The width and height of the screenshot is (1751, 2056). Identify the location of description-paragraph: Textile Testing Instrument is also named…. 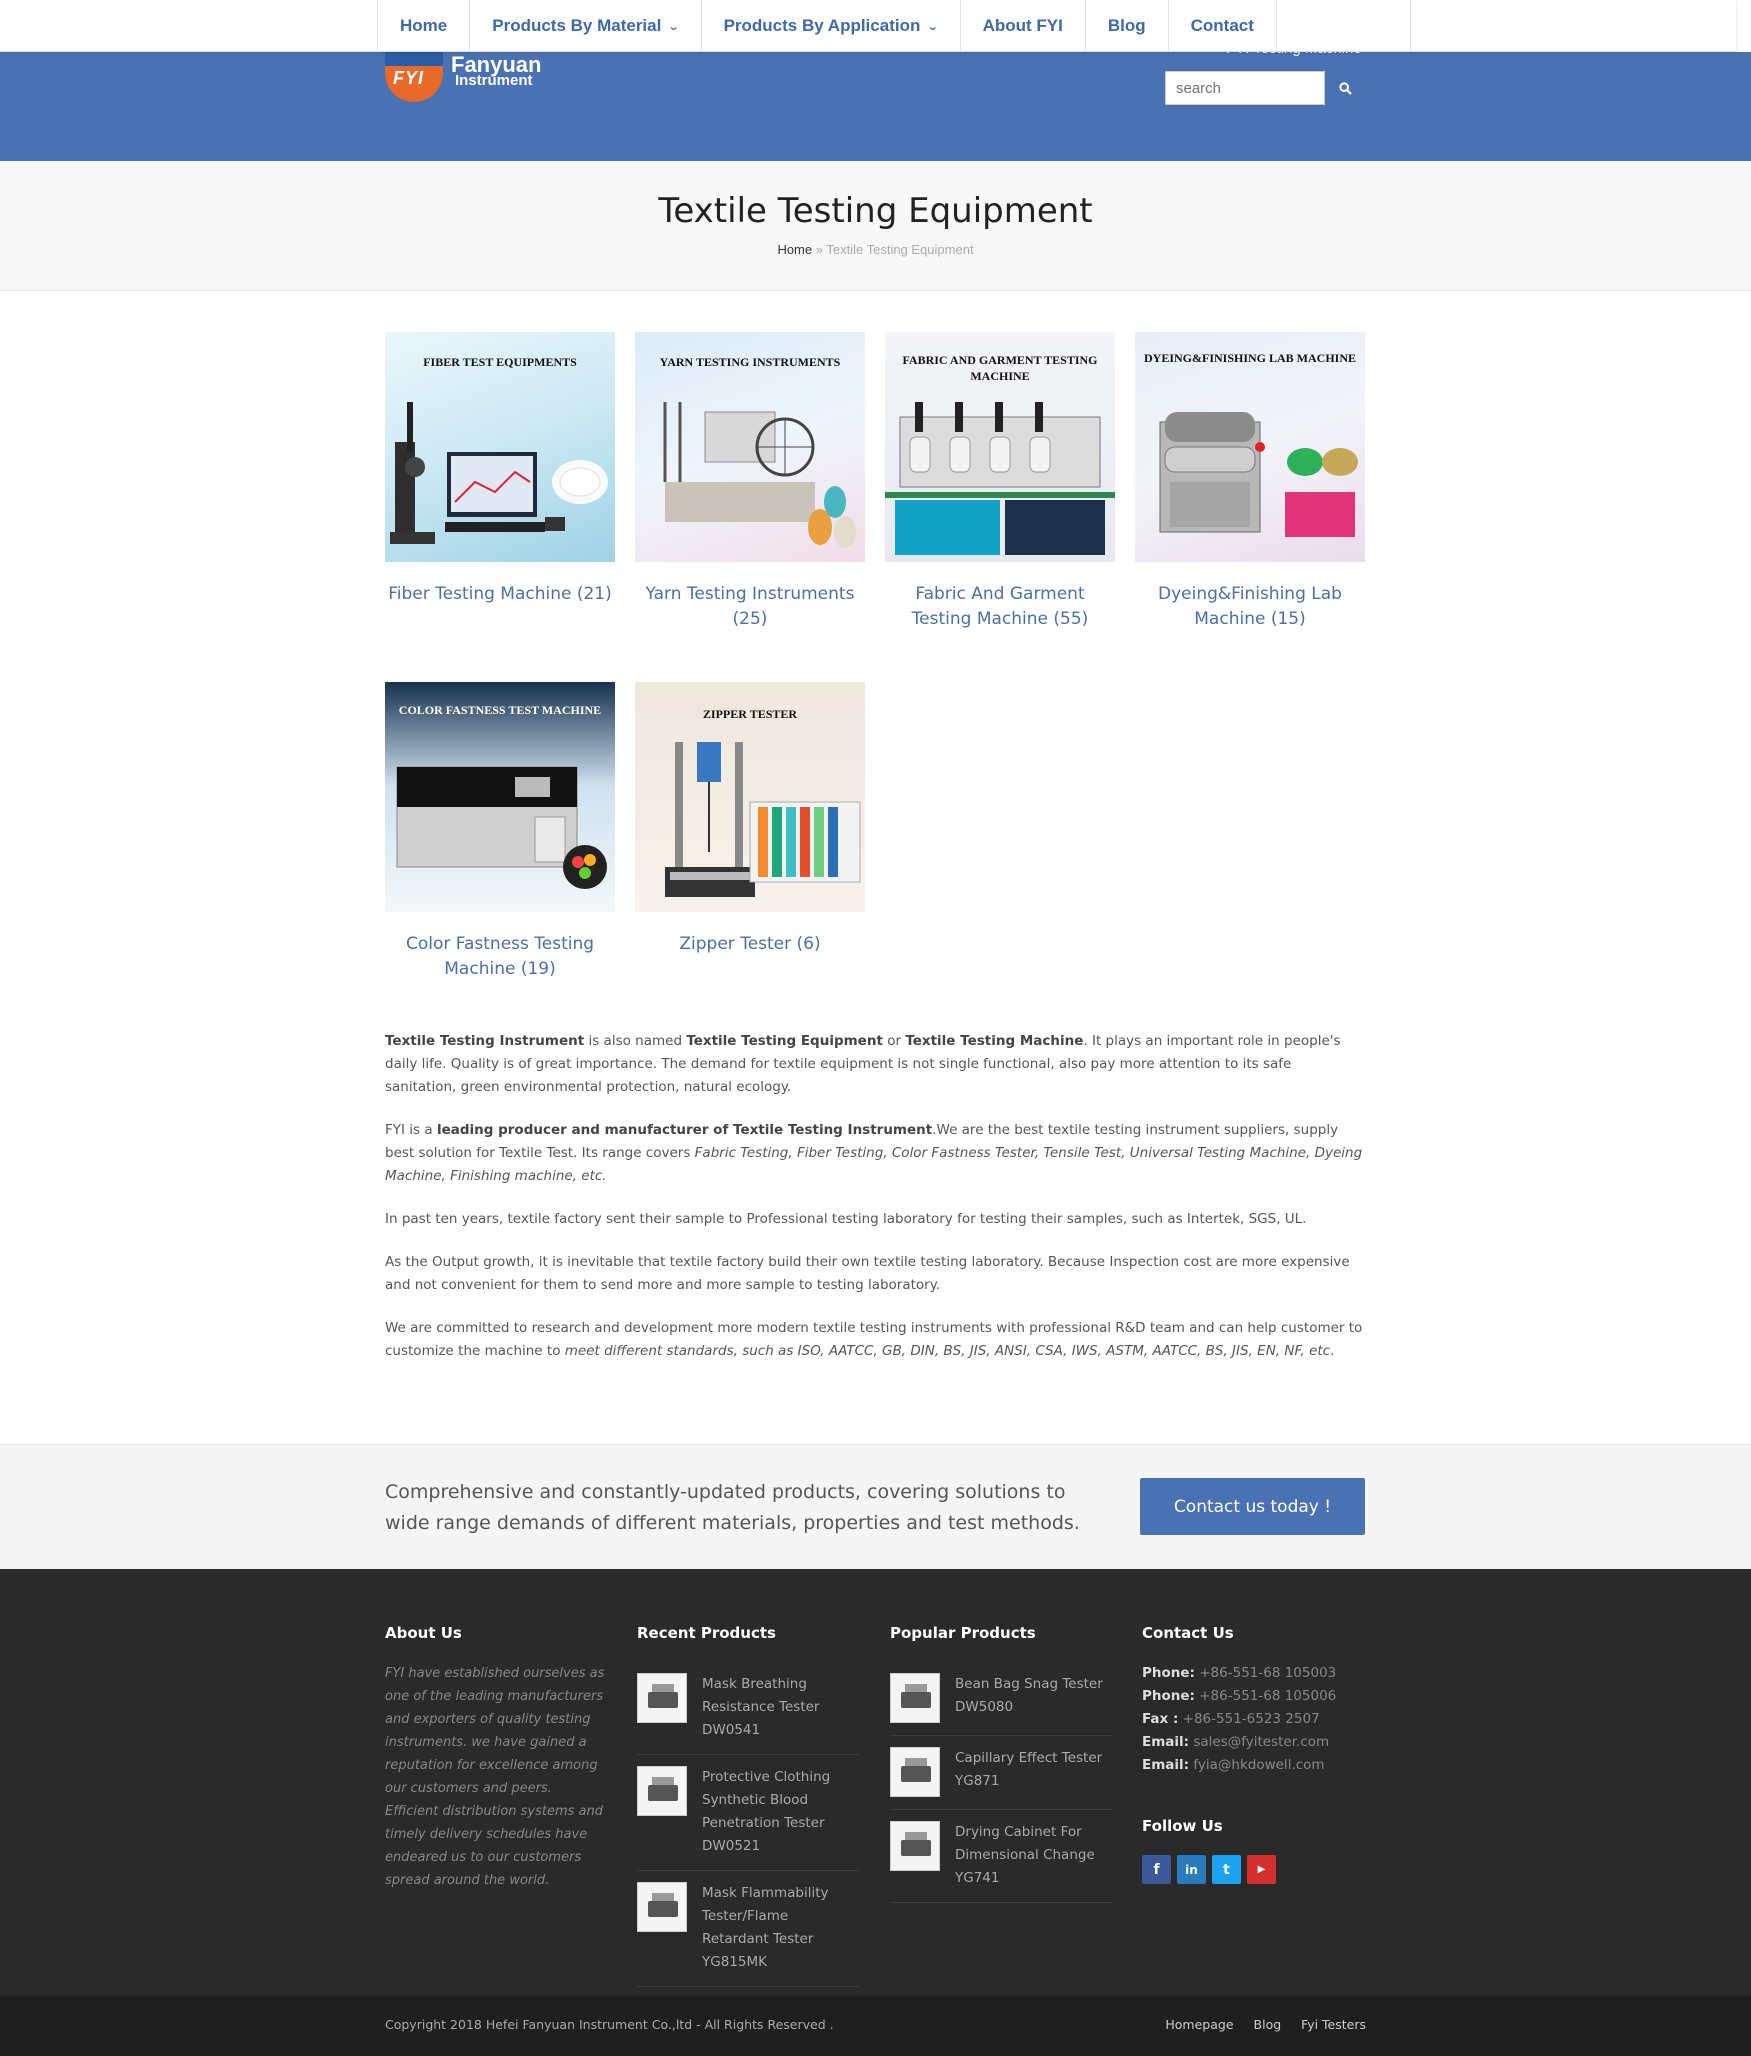
(863, 1064).